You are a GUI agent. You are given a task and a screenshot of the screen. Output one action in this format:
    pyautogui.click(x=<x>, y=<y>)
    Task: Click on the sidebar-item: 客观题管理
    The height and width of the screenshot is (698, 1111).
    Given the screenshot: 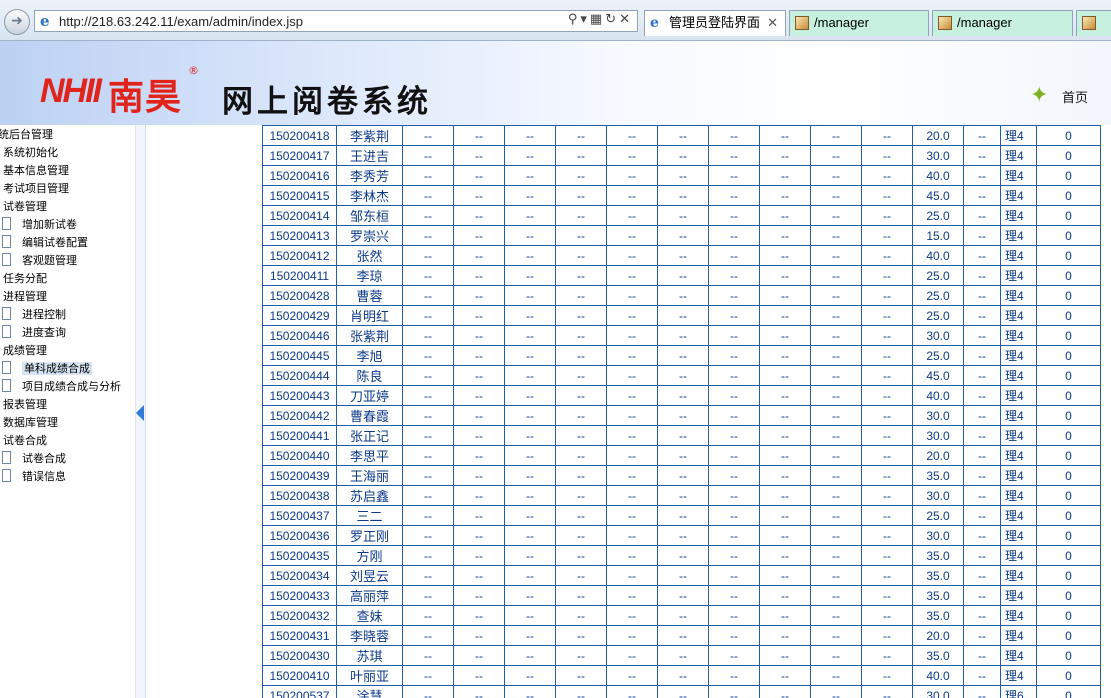 What is the action you would take?
    pyautogui.click(x=38, y=261)
    